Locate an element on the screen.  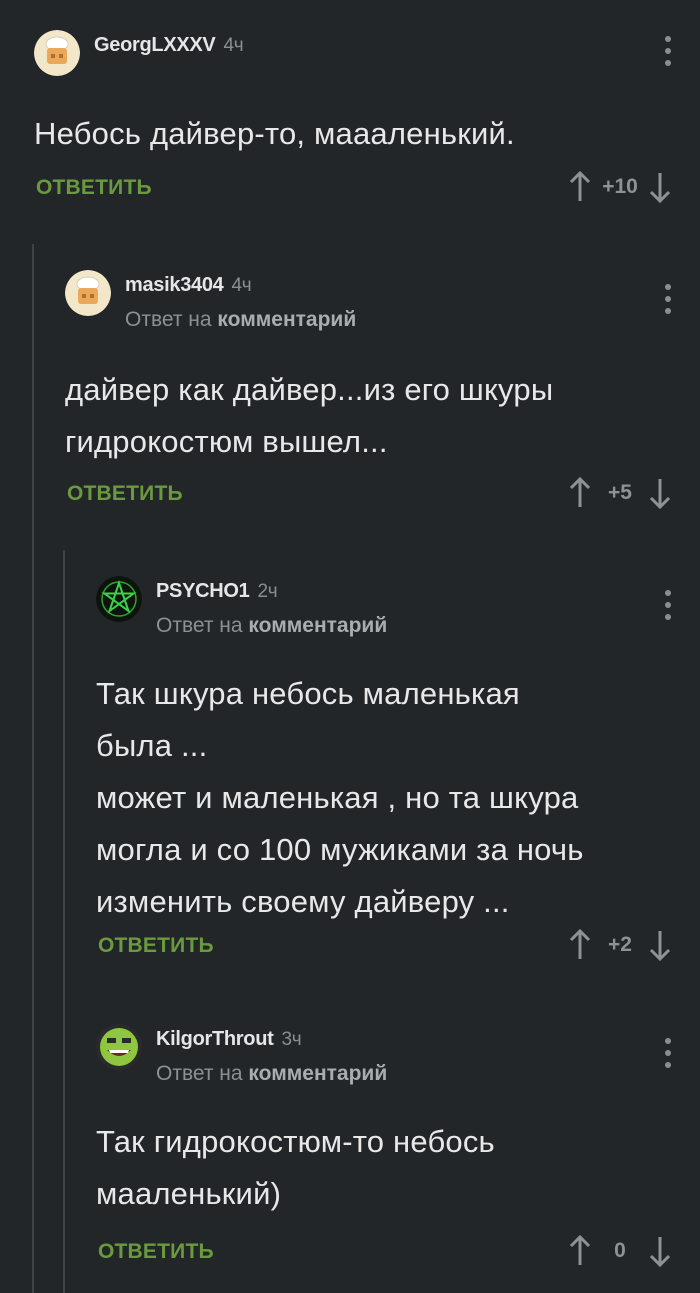
vote-controls: +10 is located at coordinates (620, 187).